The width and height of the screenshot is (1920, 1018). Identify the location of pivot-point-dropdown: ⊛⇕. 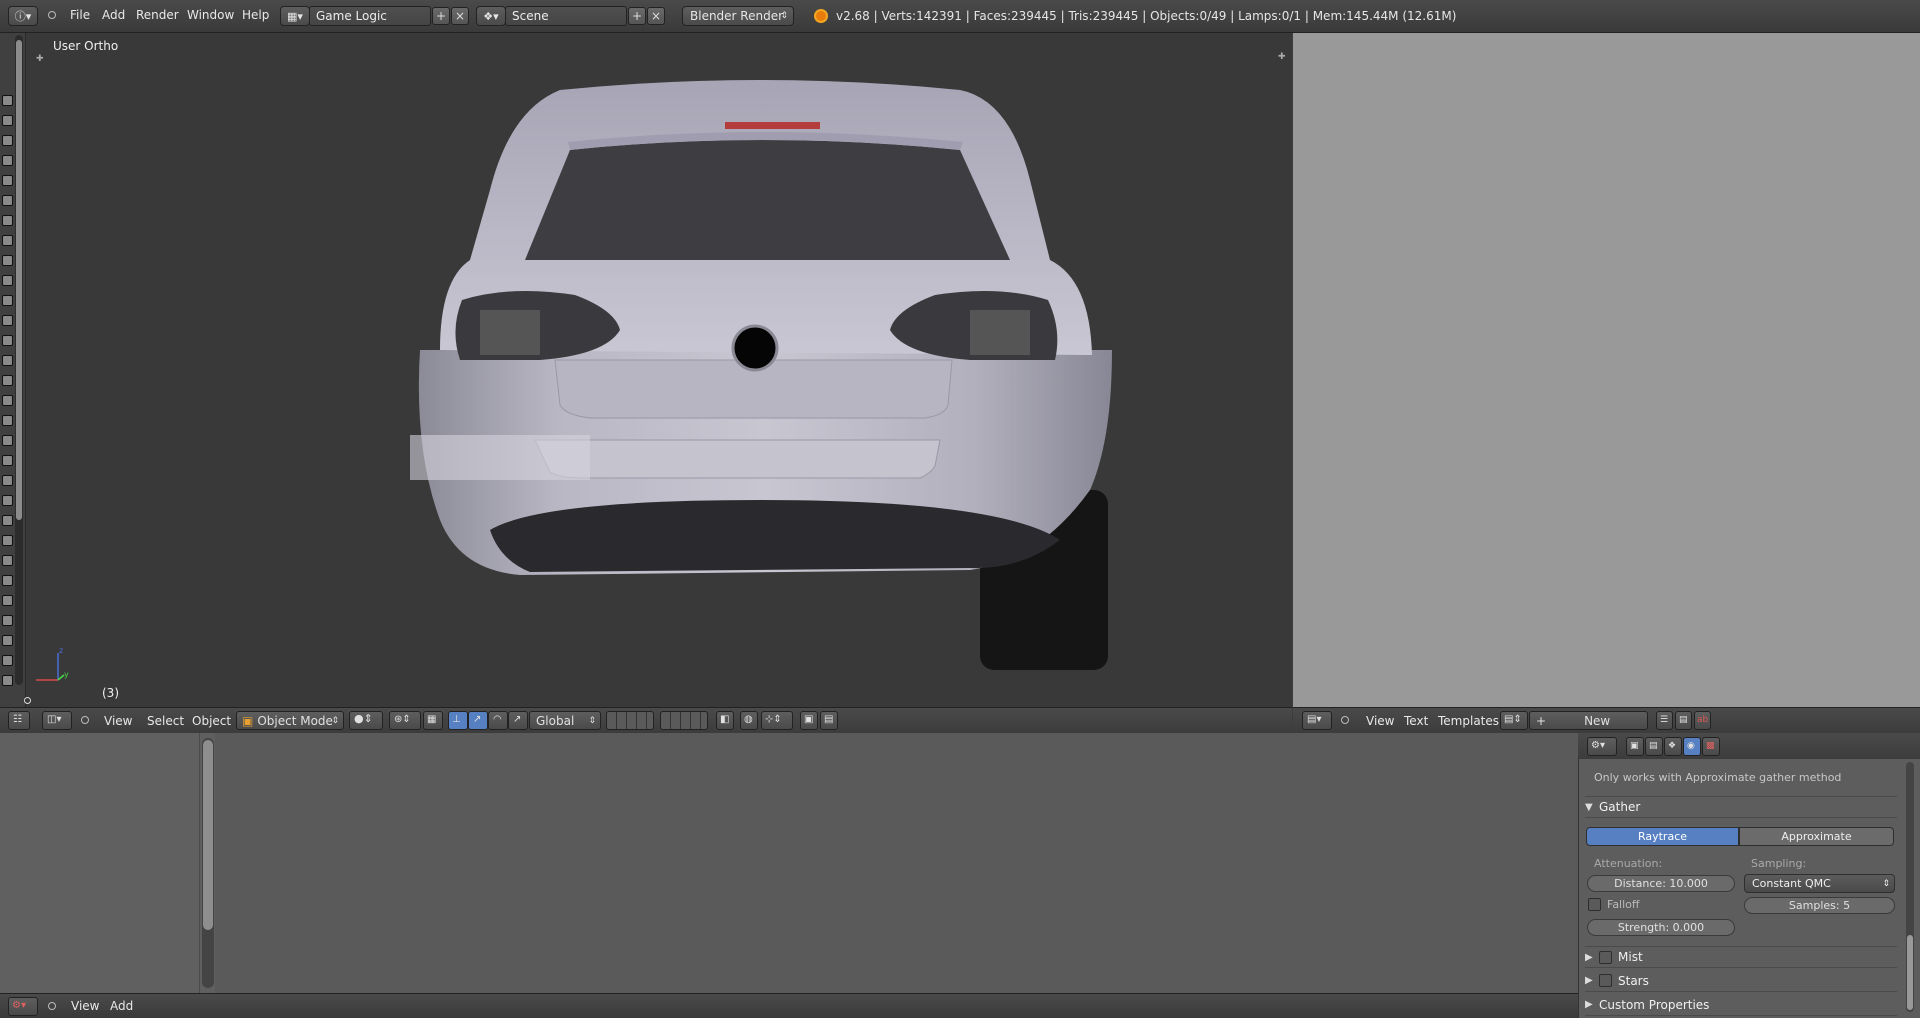
(405, 720).